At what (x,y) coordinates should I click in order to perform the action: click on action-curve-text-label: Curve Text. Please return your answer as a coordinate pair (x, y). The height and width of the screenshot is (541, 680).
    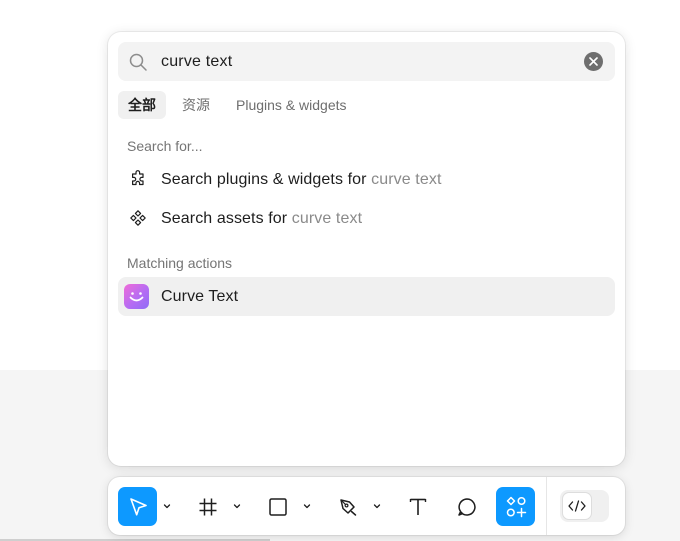
    Looking at the image, I should click on (200, 296).